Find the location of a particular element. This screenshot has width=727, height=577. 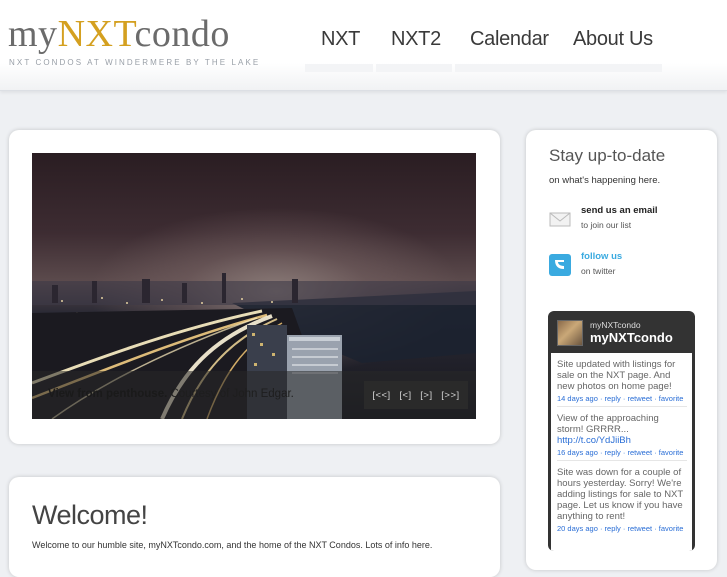

sidebar-subtitle: on what's happening here. is located at coordinates (605, 180).